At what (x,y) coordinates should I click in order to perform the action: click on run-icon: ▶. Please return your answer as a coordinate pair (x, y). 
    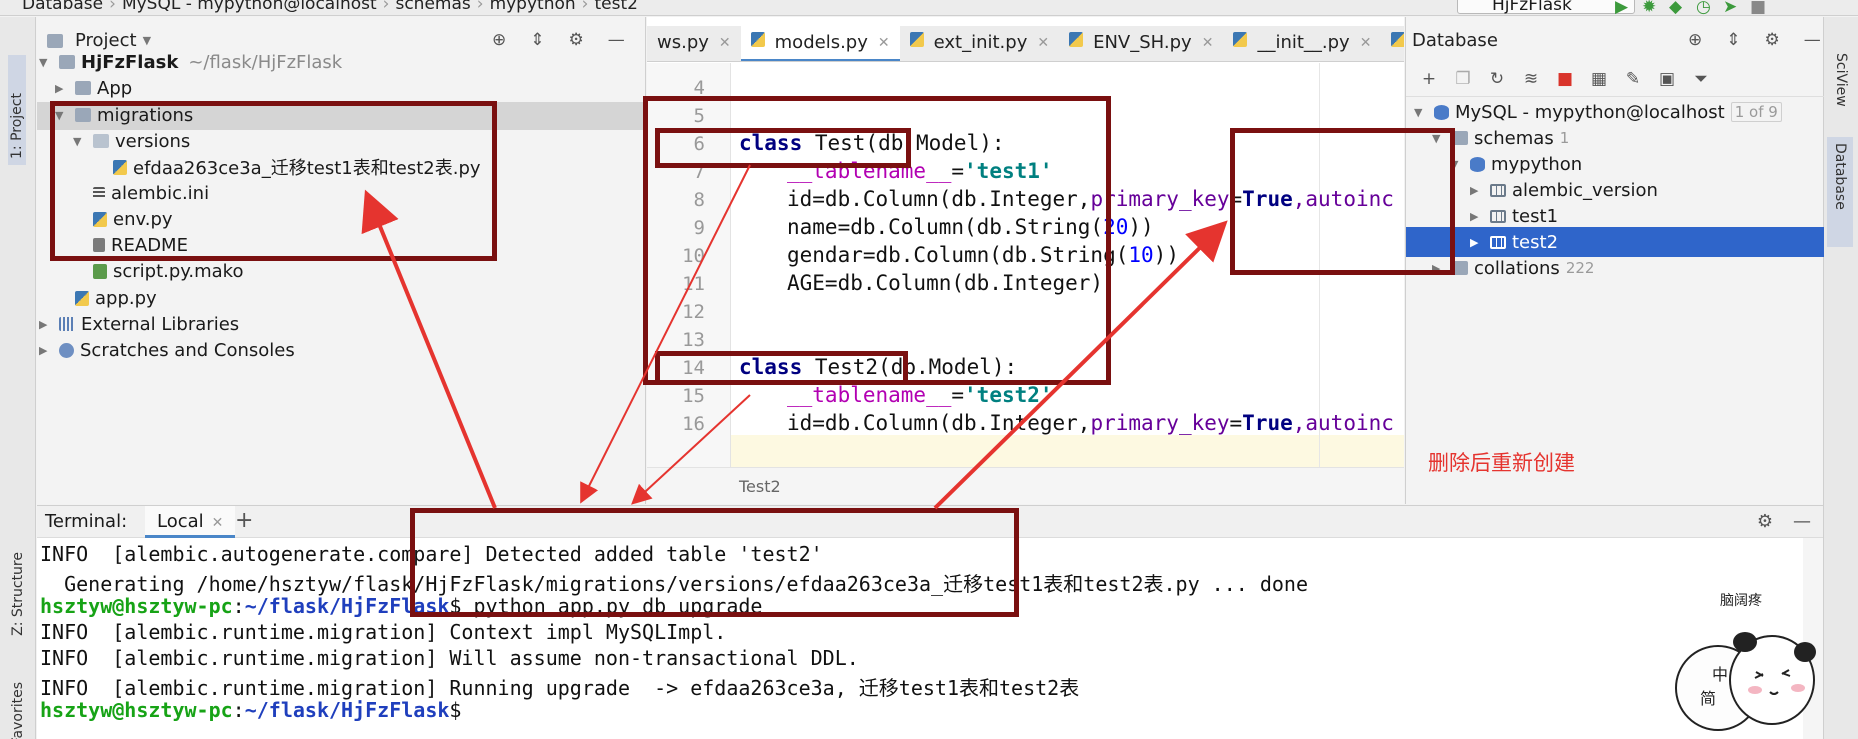
    Looking at the image, I should click on (1622, 7).